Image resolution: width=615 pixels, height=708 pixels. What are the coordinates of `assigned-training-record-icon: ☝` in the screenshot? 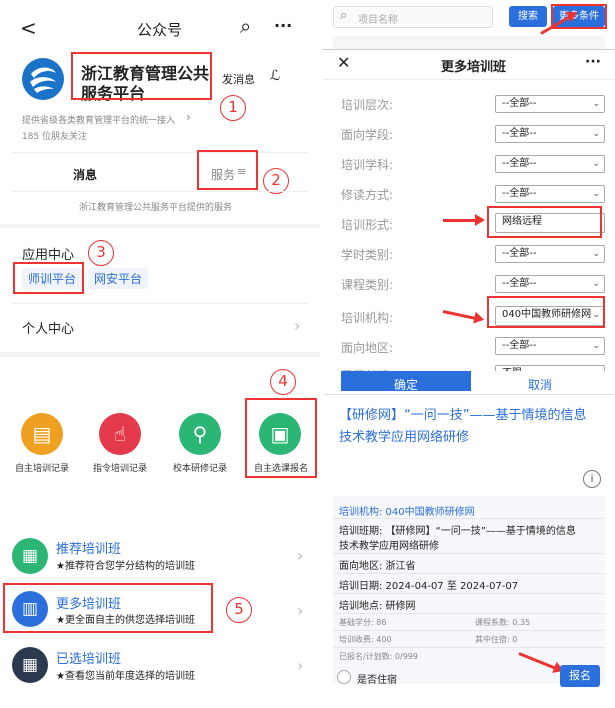 It's located at (120, 434).